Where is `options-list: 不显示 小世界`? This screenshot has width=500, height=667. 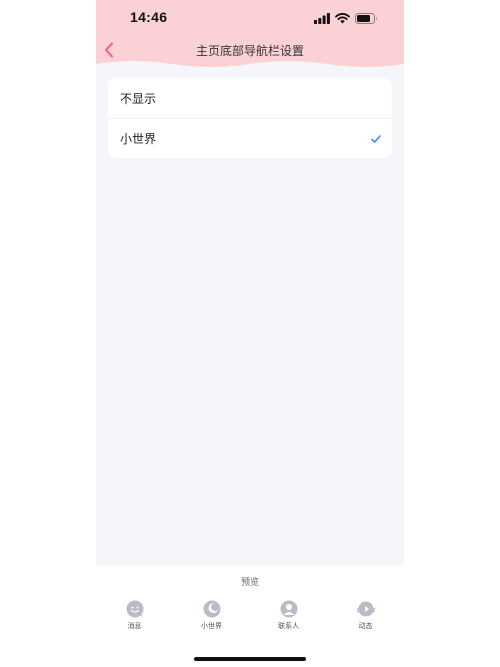 options-list: 不显示 小世界 is located at coordinates (250, 118).